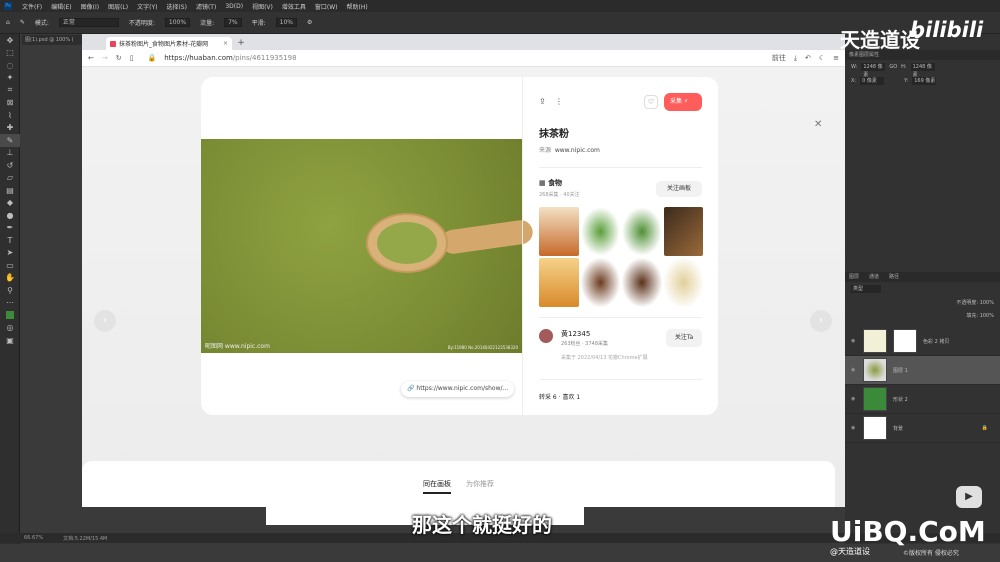 This screenshot has height=562, width=1000. I want to click on menu-3d: 3D(D), so click(234, 6).